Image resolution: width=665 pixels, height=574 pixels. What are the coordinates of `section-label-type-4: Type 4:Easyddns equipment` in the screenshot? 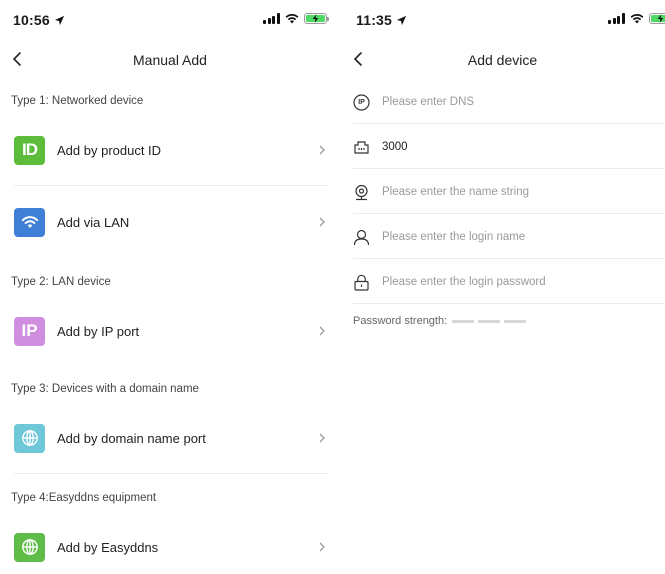 It's located at (84, 498).